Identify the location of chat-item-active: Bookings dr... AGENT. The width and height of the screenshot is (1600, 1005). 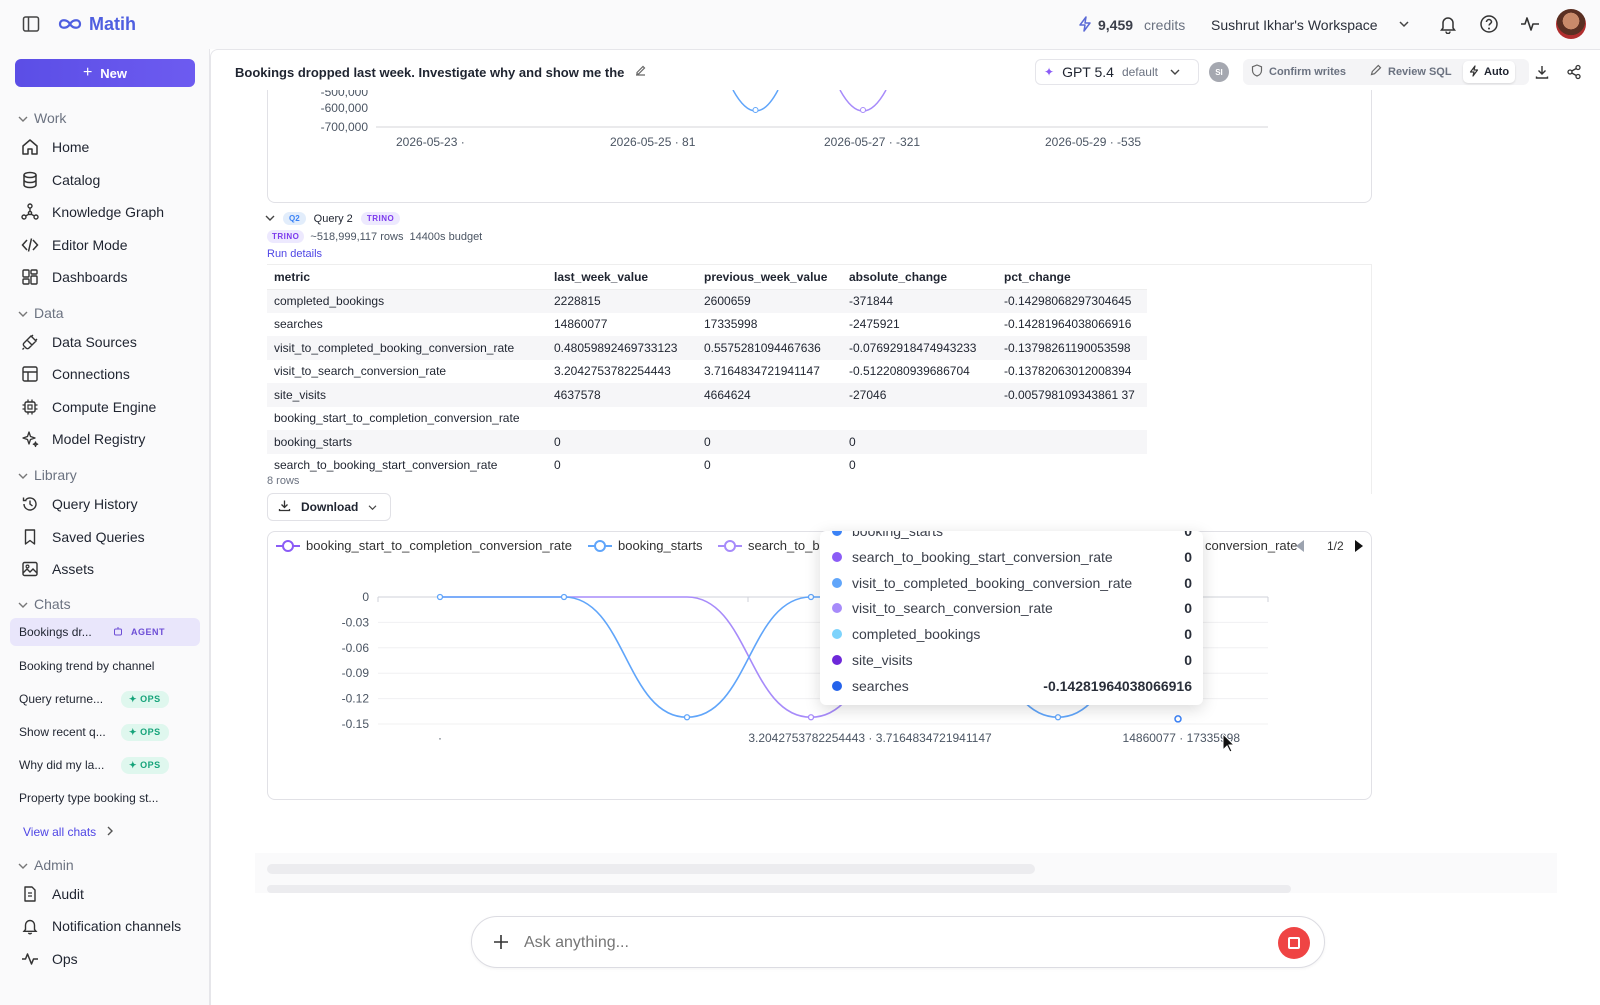
(105, 632).